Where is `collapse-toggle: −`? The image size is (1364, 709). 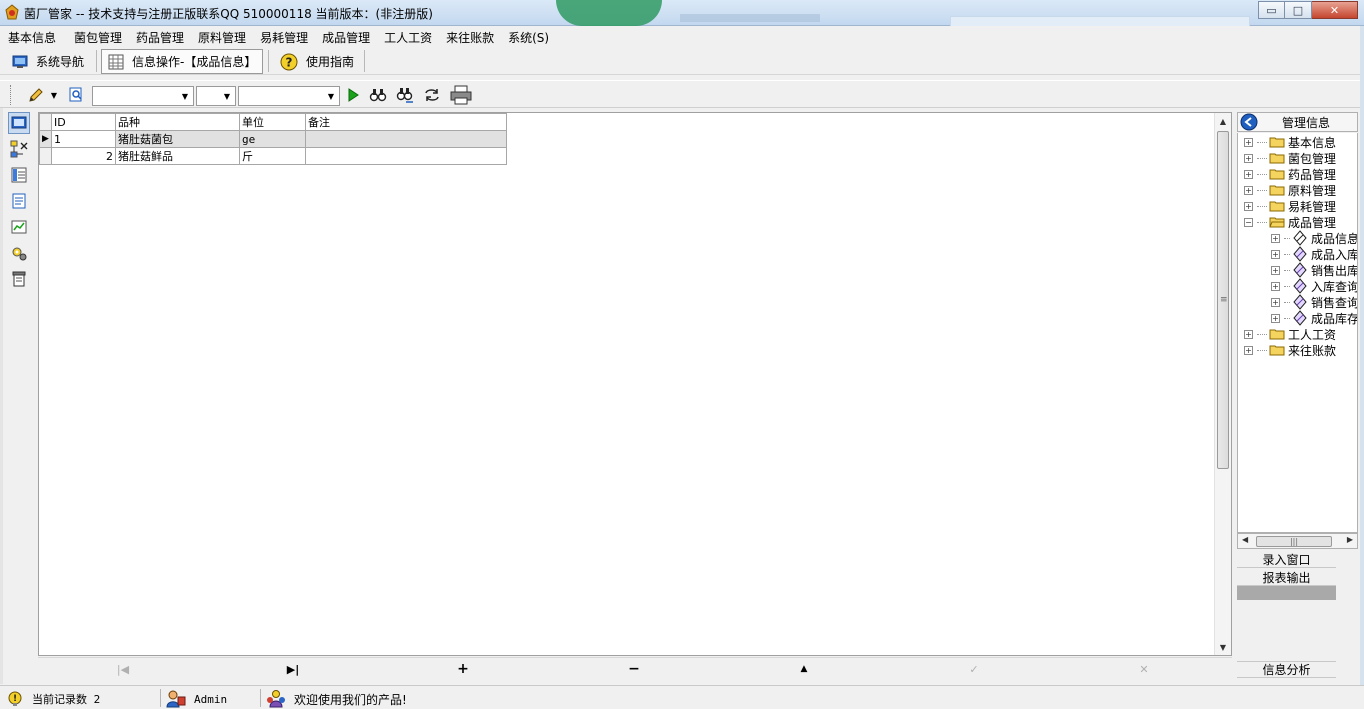 collapse-toggle: − is located at coordinates (1248, 222).